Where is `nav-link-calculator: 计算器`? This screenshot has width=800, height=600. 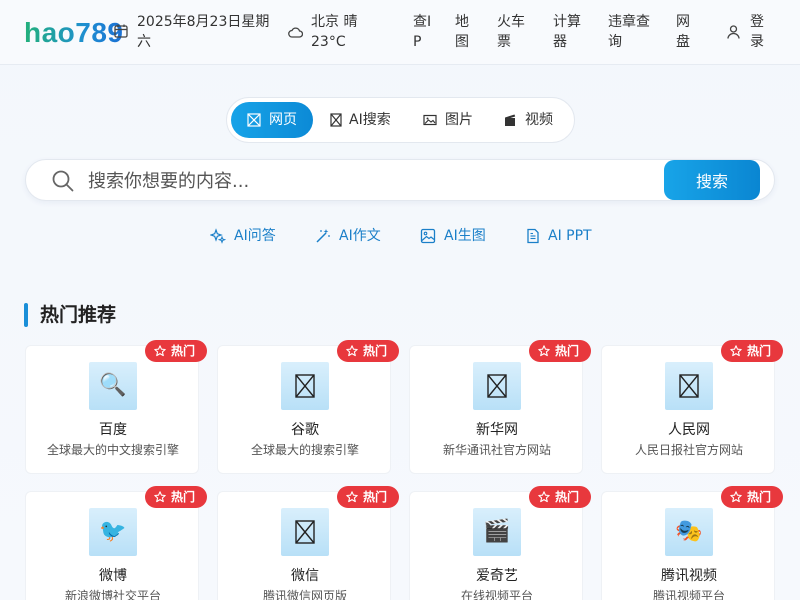
nav-link-calculator: 计算器 is located at coordinates (571, 32).